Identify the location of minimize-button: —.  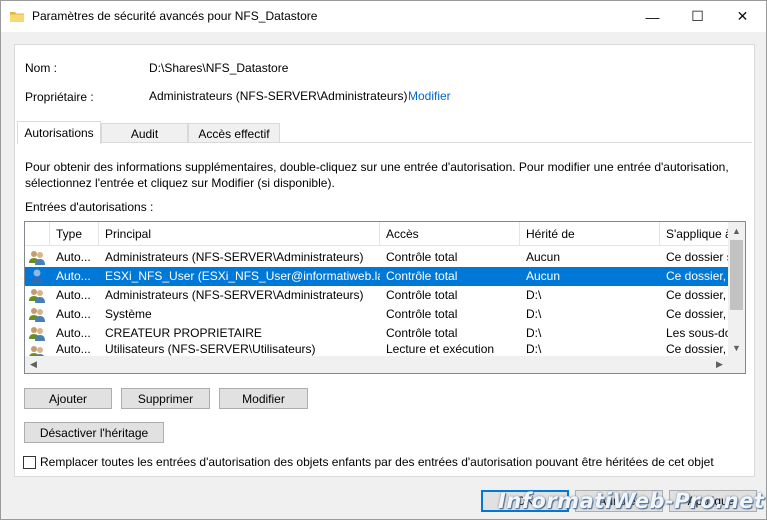
(652, 16).